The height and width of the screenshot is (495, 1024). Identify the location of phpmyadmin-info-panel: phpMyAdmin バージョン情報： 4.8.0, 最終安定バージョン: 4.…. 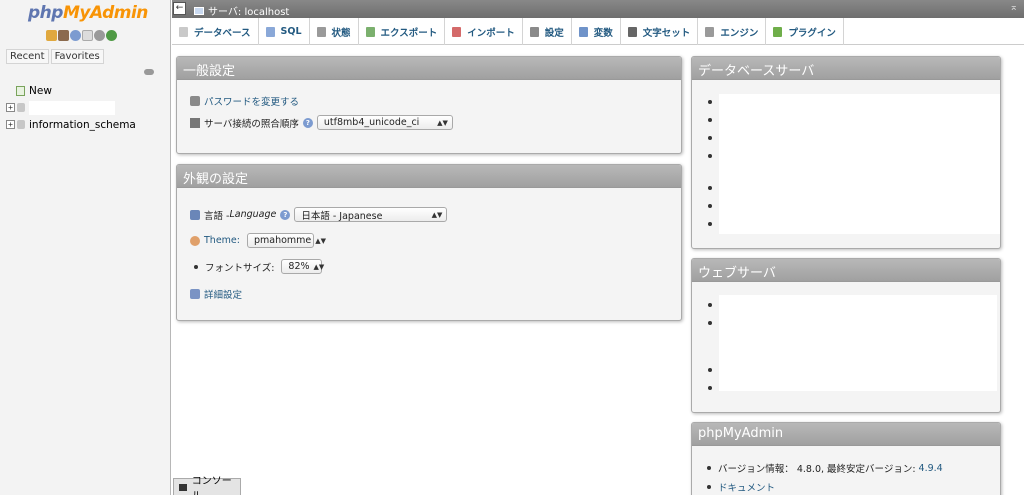
(846, 458).